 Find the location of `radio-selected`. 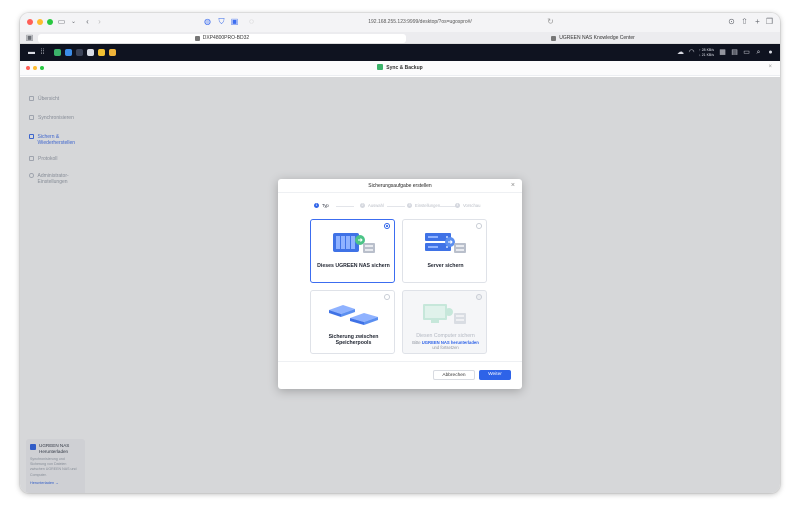

radio-selected is located at coordinates (387, 226).